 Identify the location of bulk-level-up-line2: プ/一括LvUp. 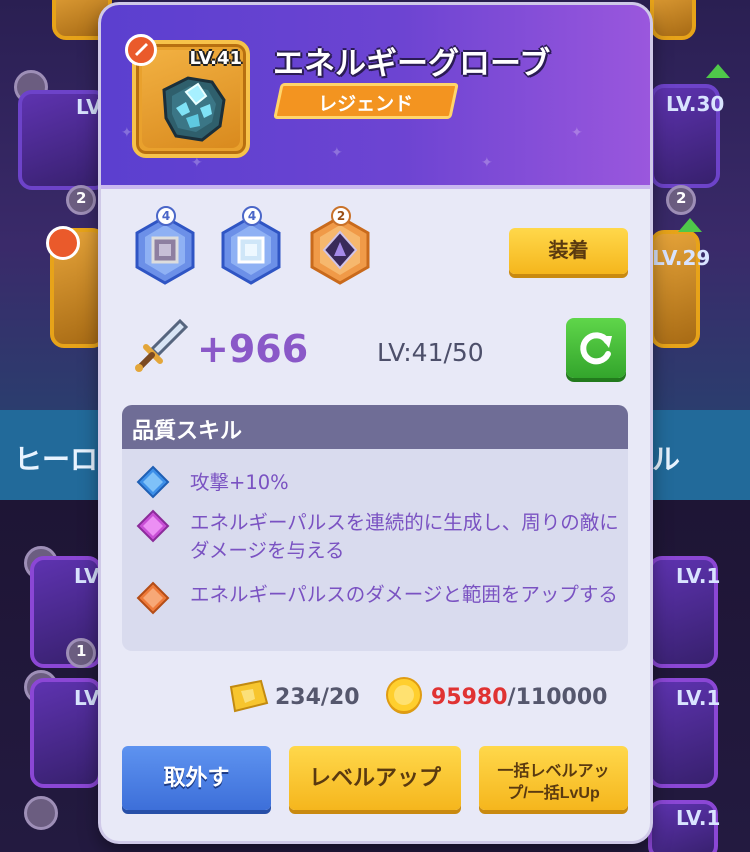
(553, 793).